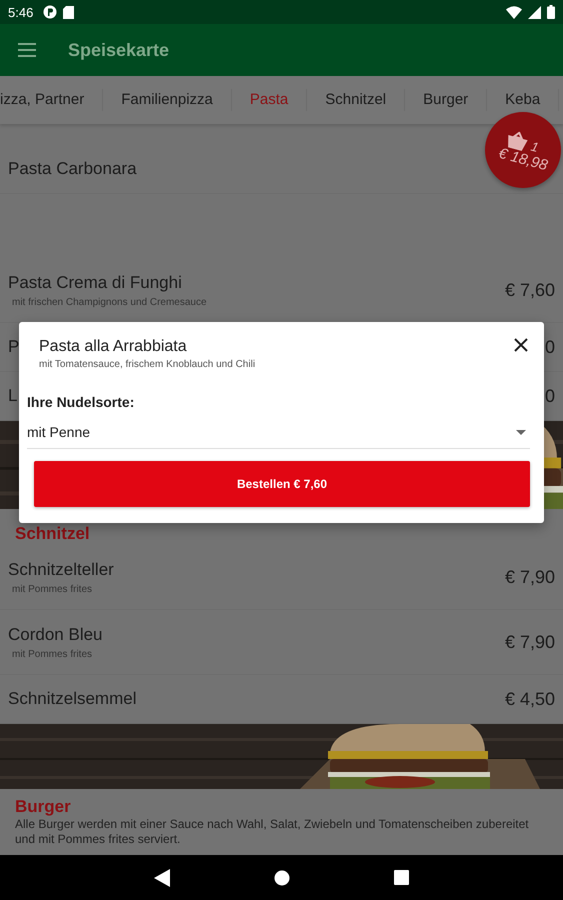 The height and width of the screenshot is (900, 563). What do you see at coordinates (523, 150) in the screenshot?
I see `cart-badge: 1 € 18,98` at bounding box center [523, 150].